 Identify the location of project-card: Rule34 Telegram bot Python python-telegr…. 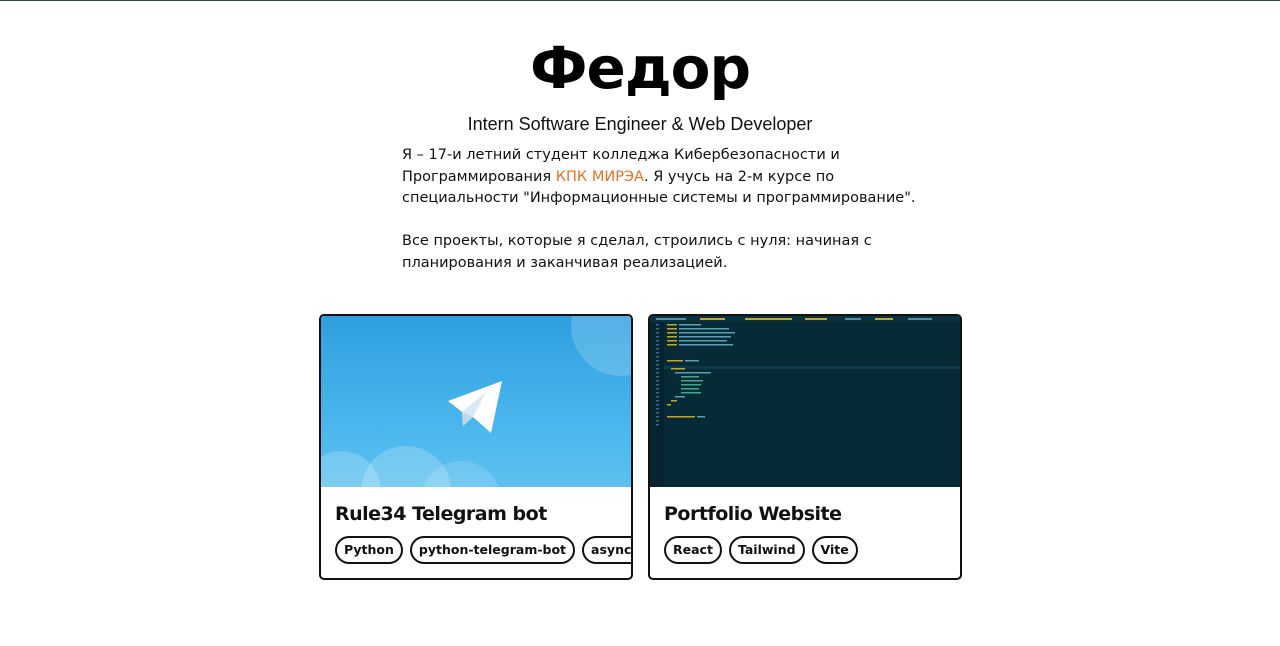
(476, 447).